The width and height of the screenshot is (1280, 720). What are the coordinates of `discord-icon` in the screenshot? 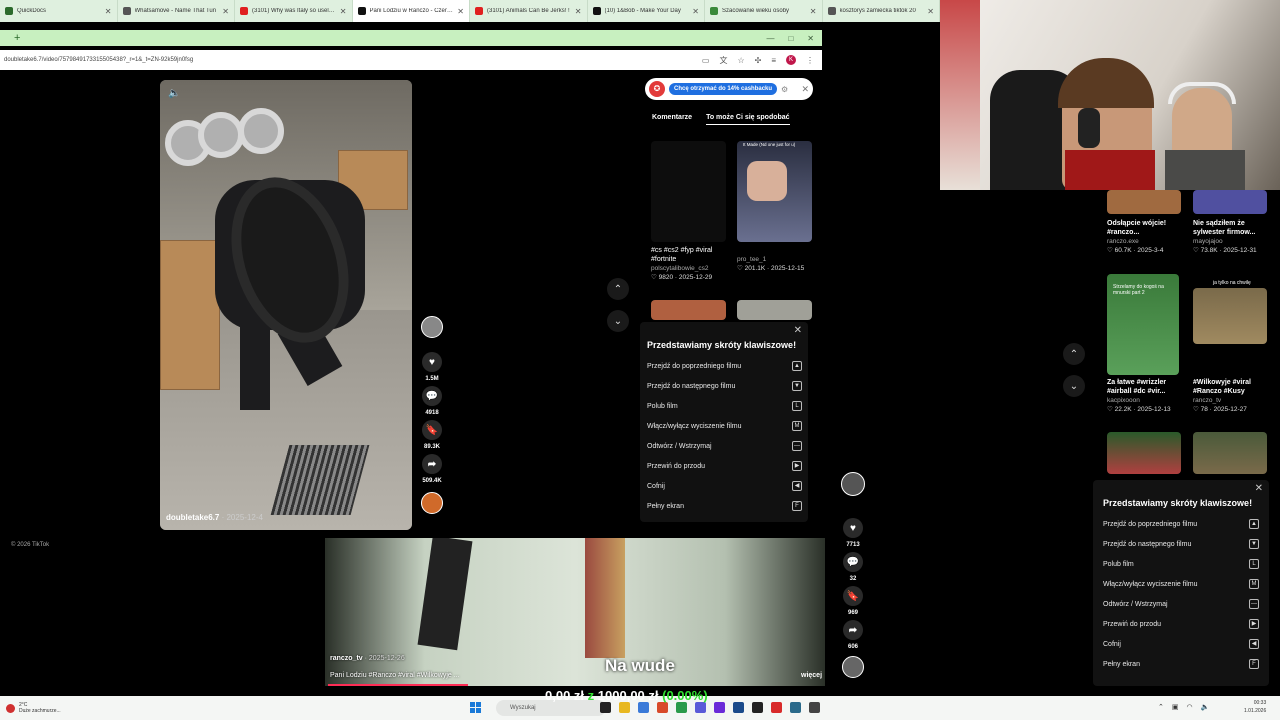 It's located at (700, 707).